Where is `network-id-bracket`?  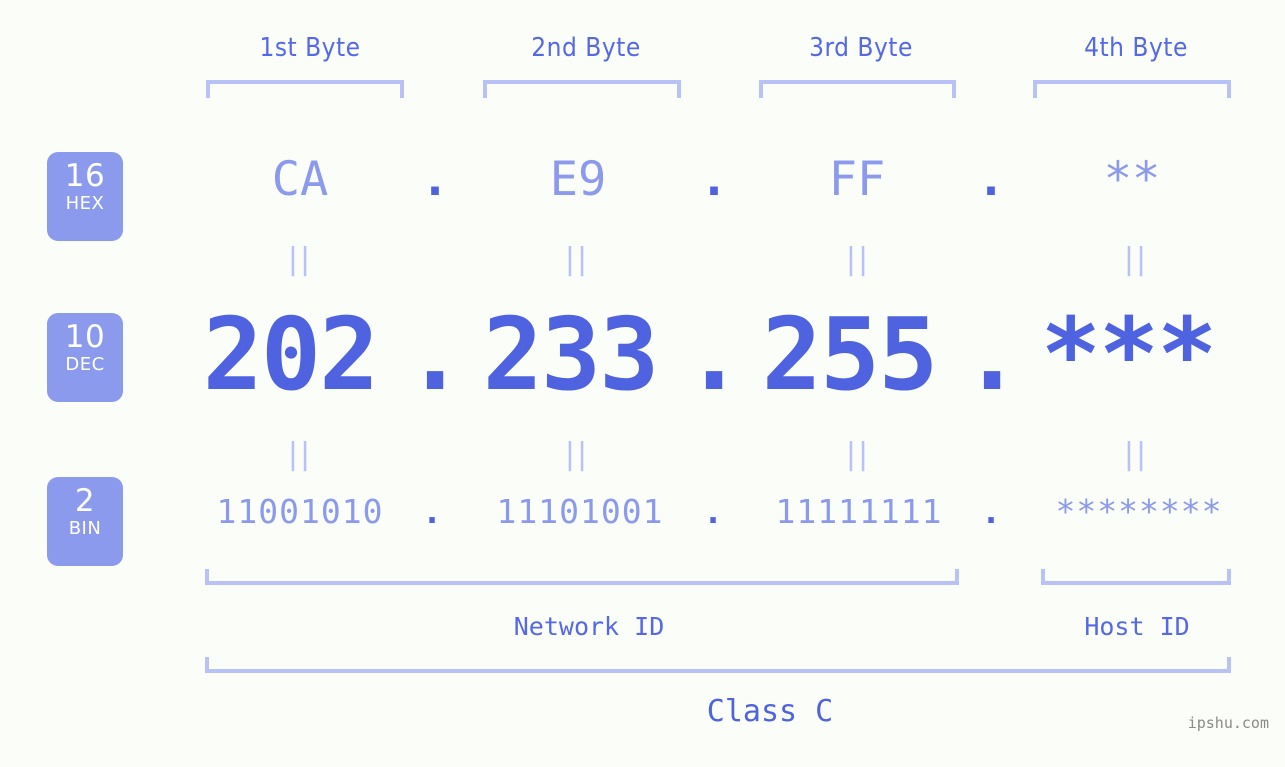
network-id-bracket is located at coordinates (582, 577).